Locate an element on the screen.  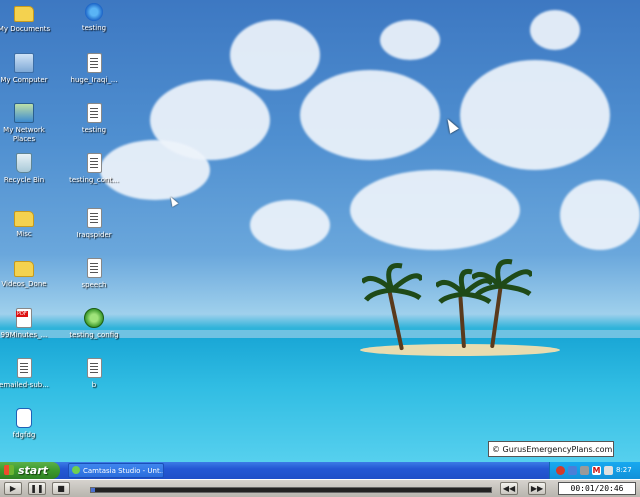
desktop-icon: Videos_Done is located at coordinates (26, 273).